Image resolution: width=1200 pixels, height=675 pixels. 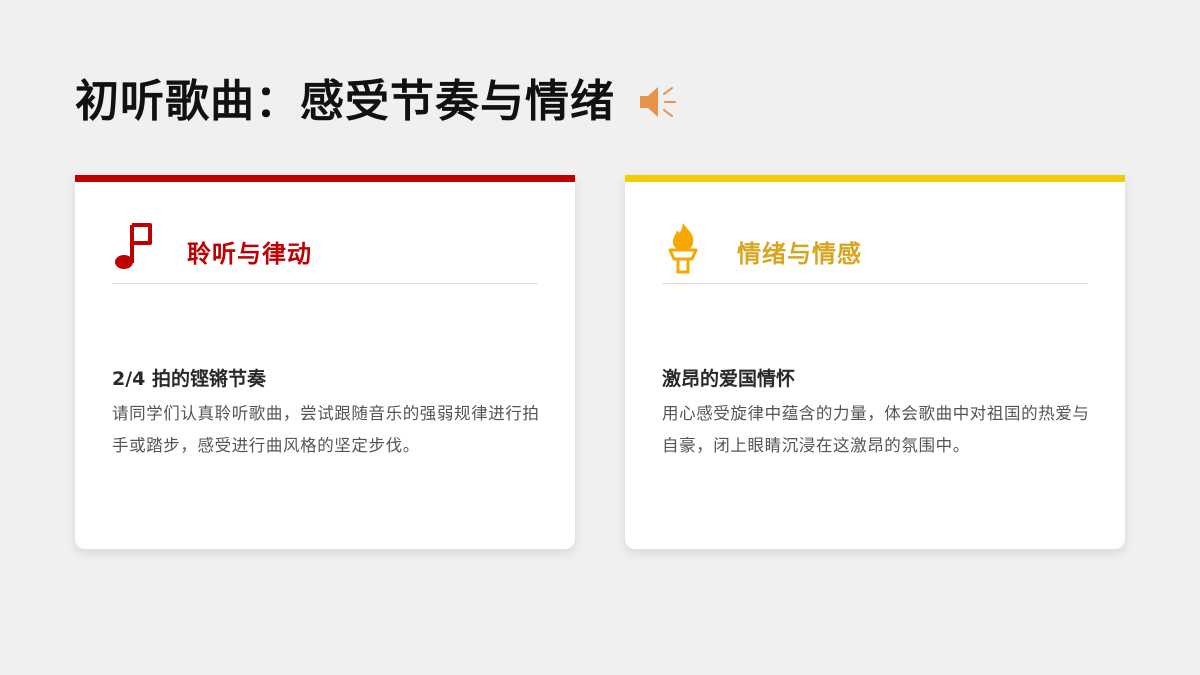 What do you see at coordinates (249, 254) in the screenshot?
I see `card-title: 聆听与律动` at bounding box center [249, 254].